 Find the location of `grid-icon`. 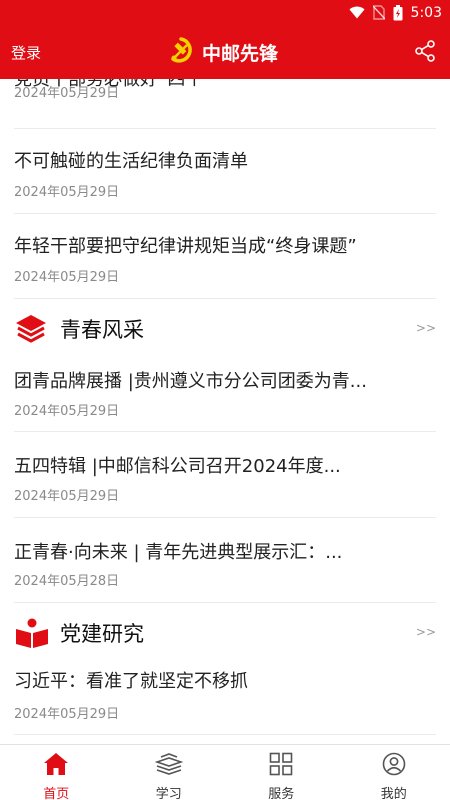

grid-icon is located at coordinates (281, 766).